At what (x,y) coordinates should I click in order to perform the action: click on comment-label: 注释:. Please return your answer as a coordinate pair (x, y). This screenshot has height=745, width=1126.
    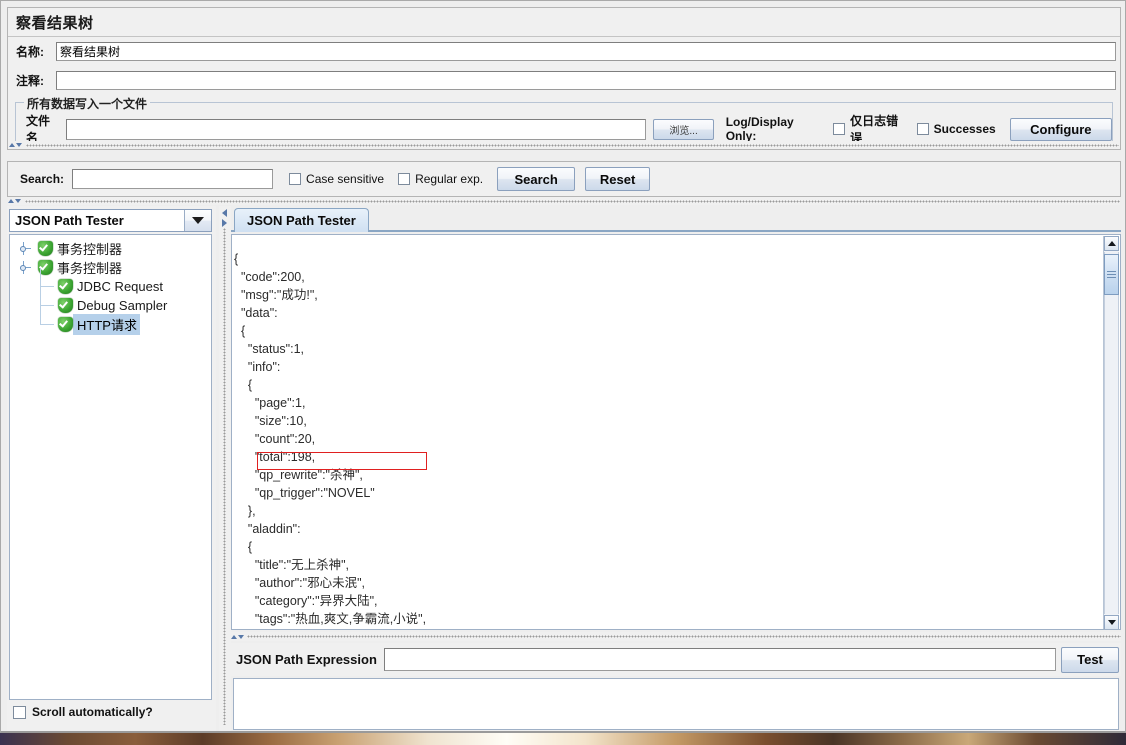
    Looking at the image, I should click on (30, 81).